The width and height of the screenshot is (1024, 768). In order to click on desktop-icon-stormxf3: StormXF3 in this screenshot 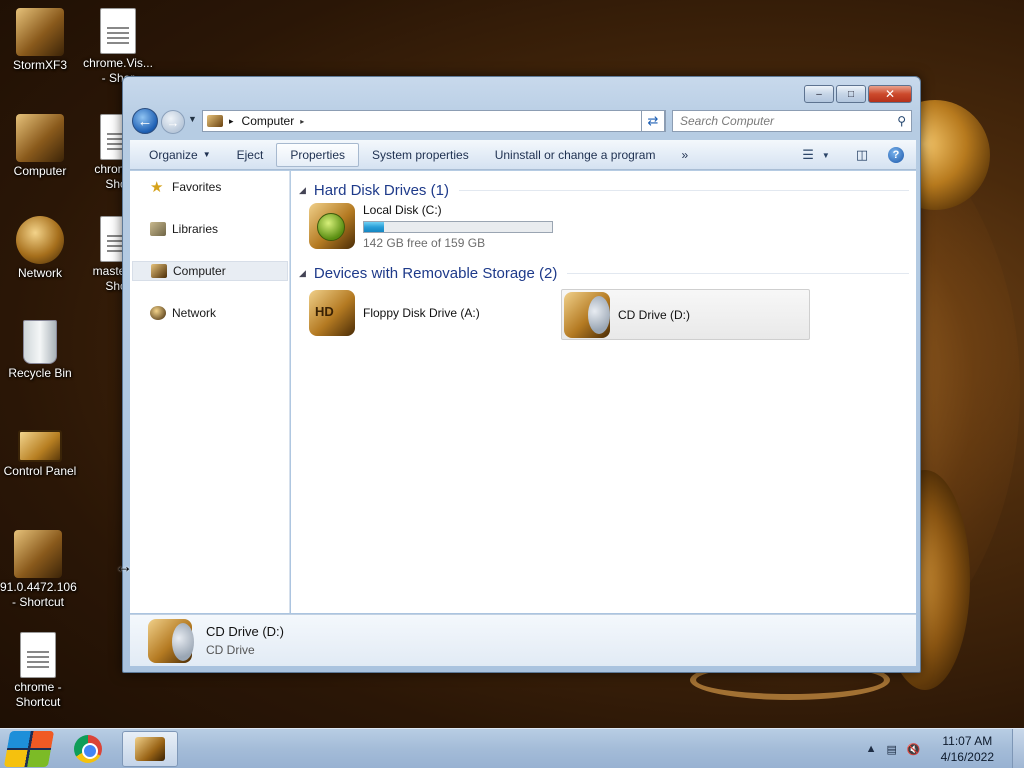, I will do `click(40, 40)`.